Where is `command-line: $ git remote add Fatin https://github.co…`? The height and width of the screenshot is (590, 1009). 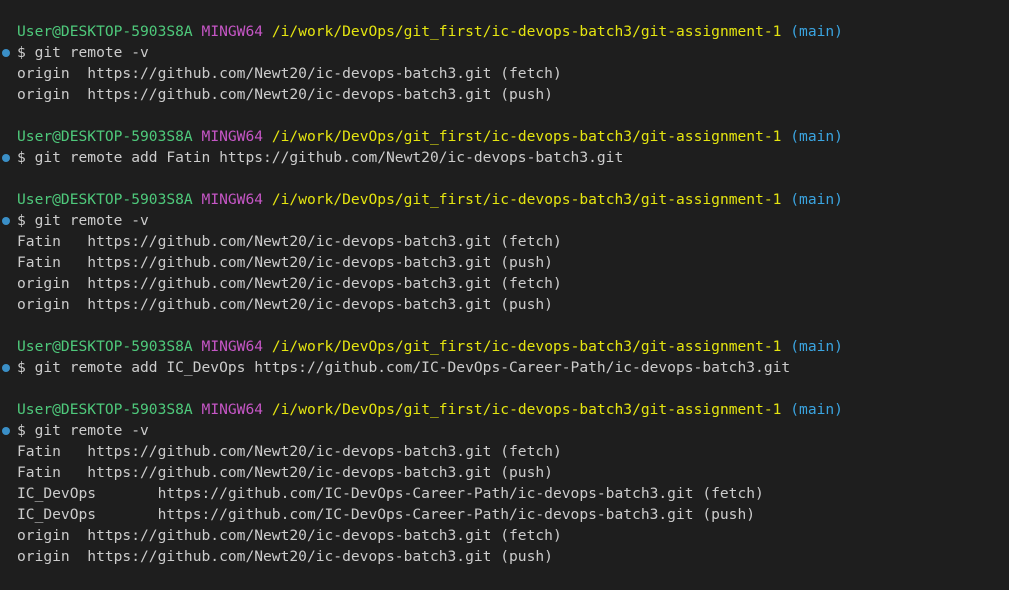
command-line: $ git remote add Fatin https://github.co… is located at coordinates (505, 157).